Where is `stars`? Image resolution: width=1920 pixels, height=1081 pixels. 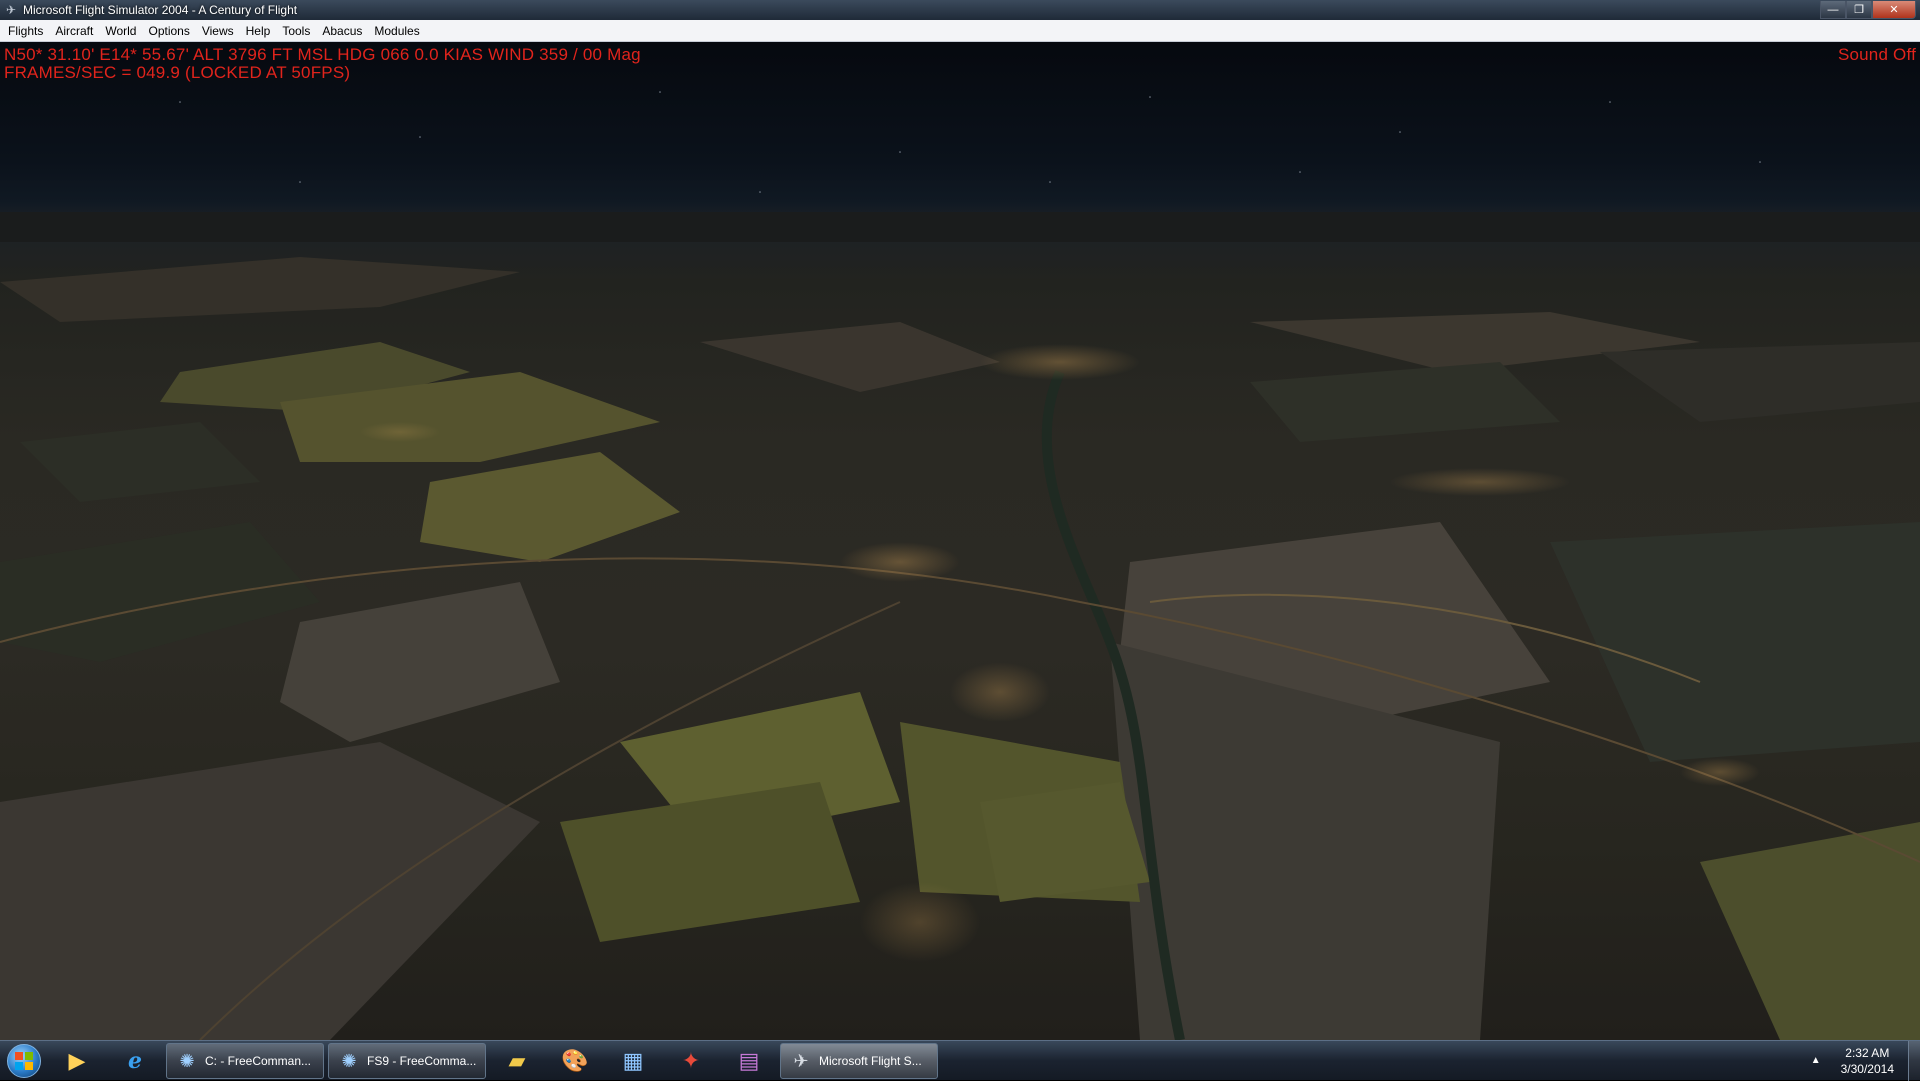 stars is located at coordinates (970, 142).